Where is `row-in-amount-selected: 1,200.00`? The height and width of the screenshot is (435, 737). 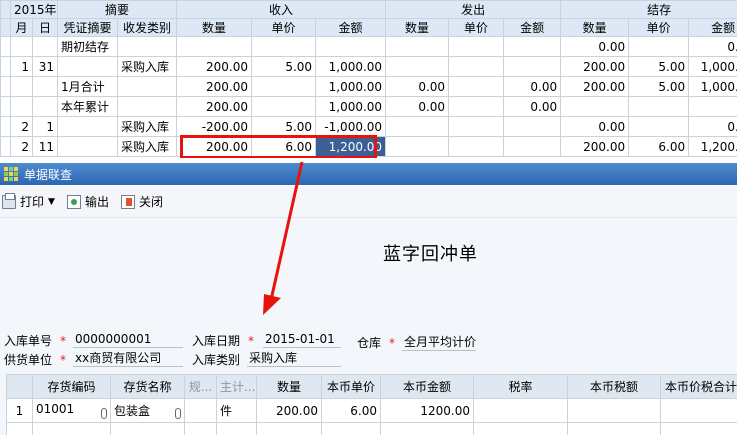
row-in-amount-selected: 1,200.00 is located at coordinates (351, 146).